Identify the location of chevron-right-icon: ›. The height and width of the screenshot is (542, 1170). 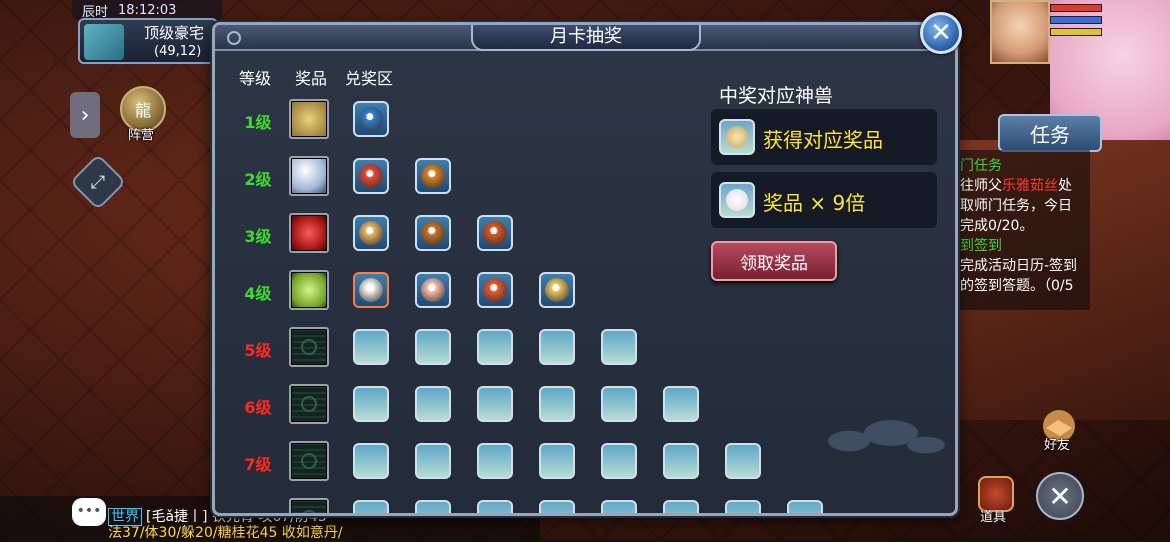
(85, 115).